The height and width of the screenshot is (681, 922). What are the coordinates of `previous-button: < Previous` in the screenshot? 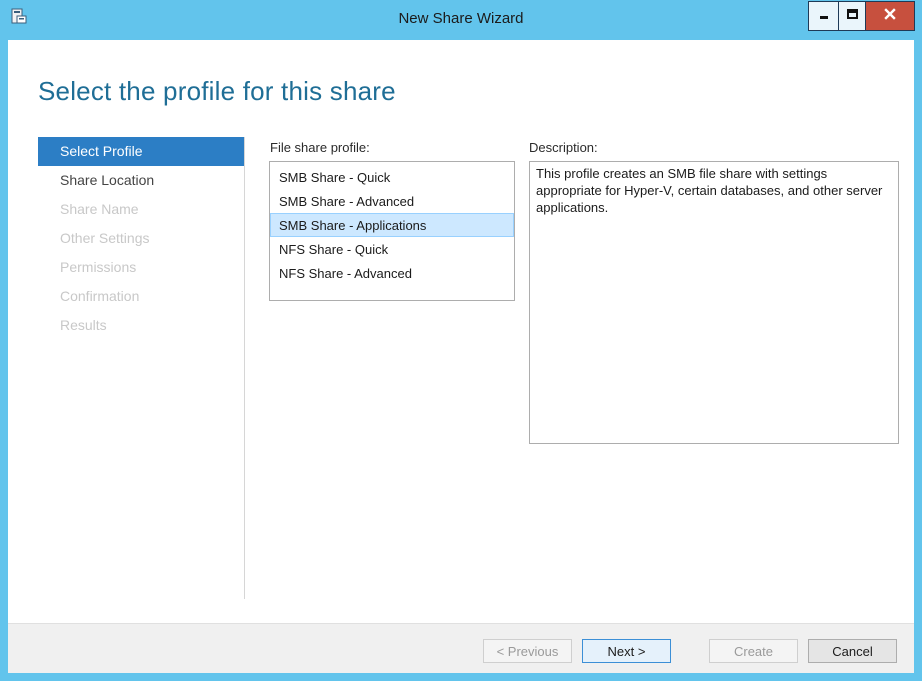 It's located at (527, 651).